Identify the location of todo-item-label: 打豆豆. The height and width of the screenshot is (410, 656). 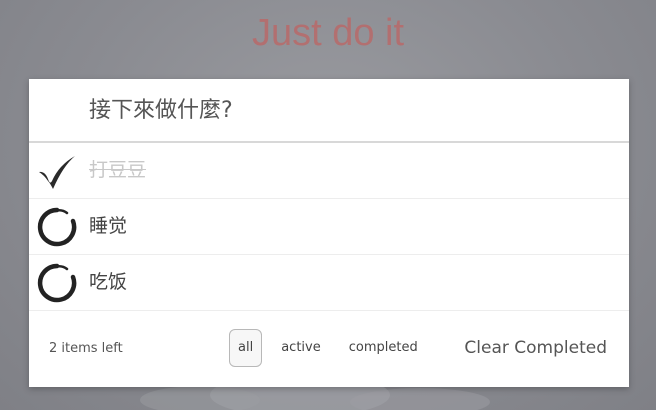
(118, 170).